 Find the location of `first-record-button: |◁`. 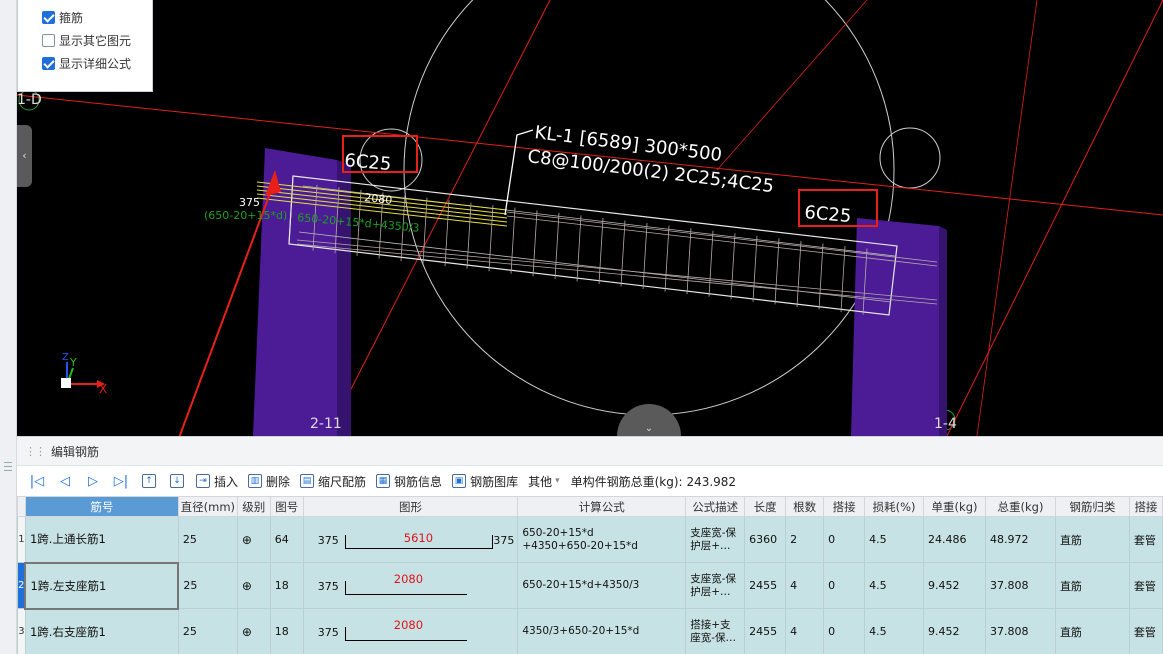

first-record-button: |◁ is located at coordinates (37, 481).